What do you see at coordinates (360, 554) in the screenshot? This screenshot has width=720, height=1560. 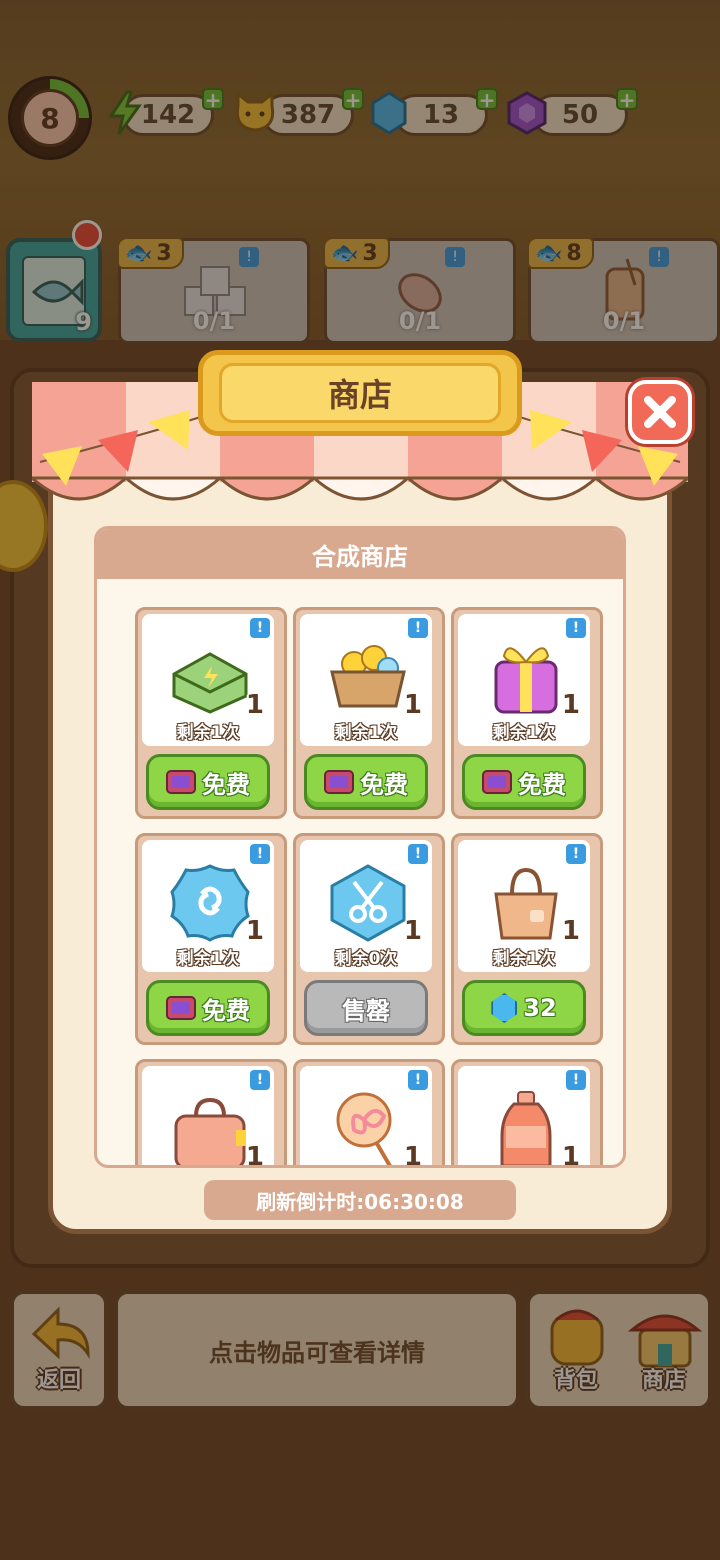 I see `merge-shop-title: 合成商店` at bounding box center [360, 554].